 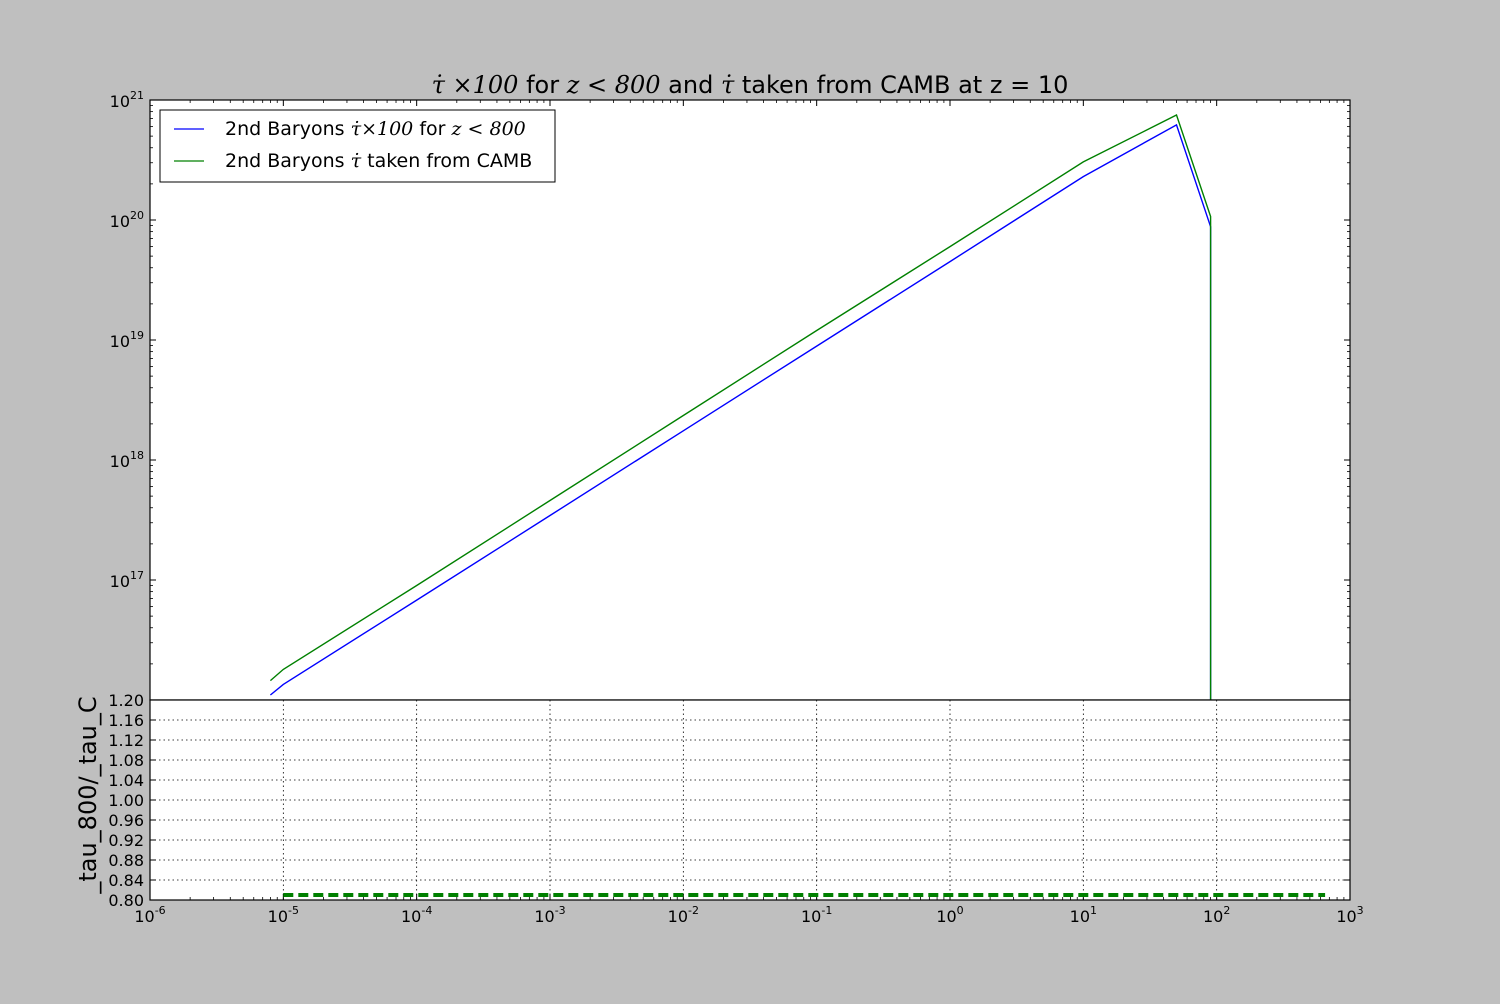 What do you see at coordinates (283, 915) in the screenshot?
I see `bottom-x-tick-label-1: 10-5` at bounding box center [283, 915].